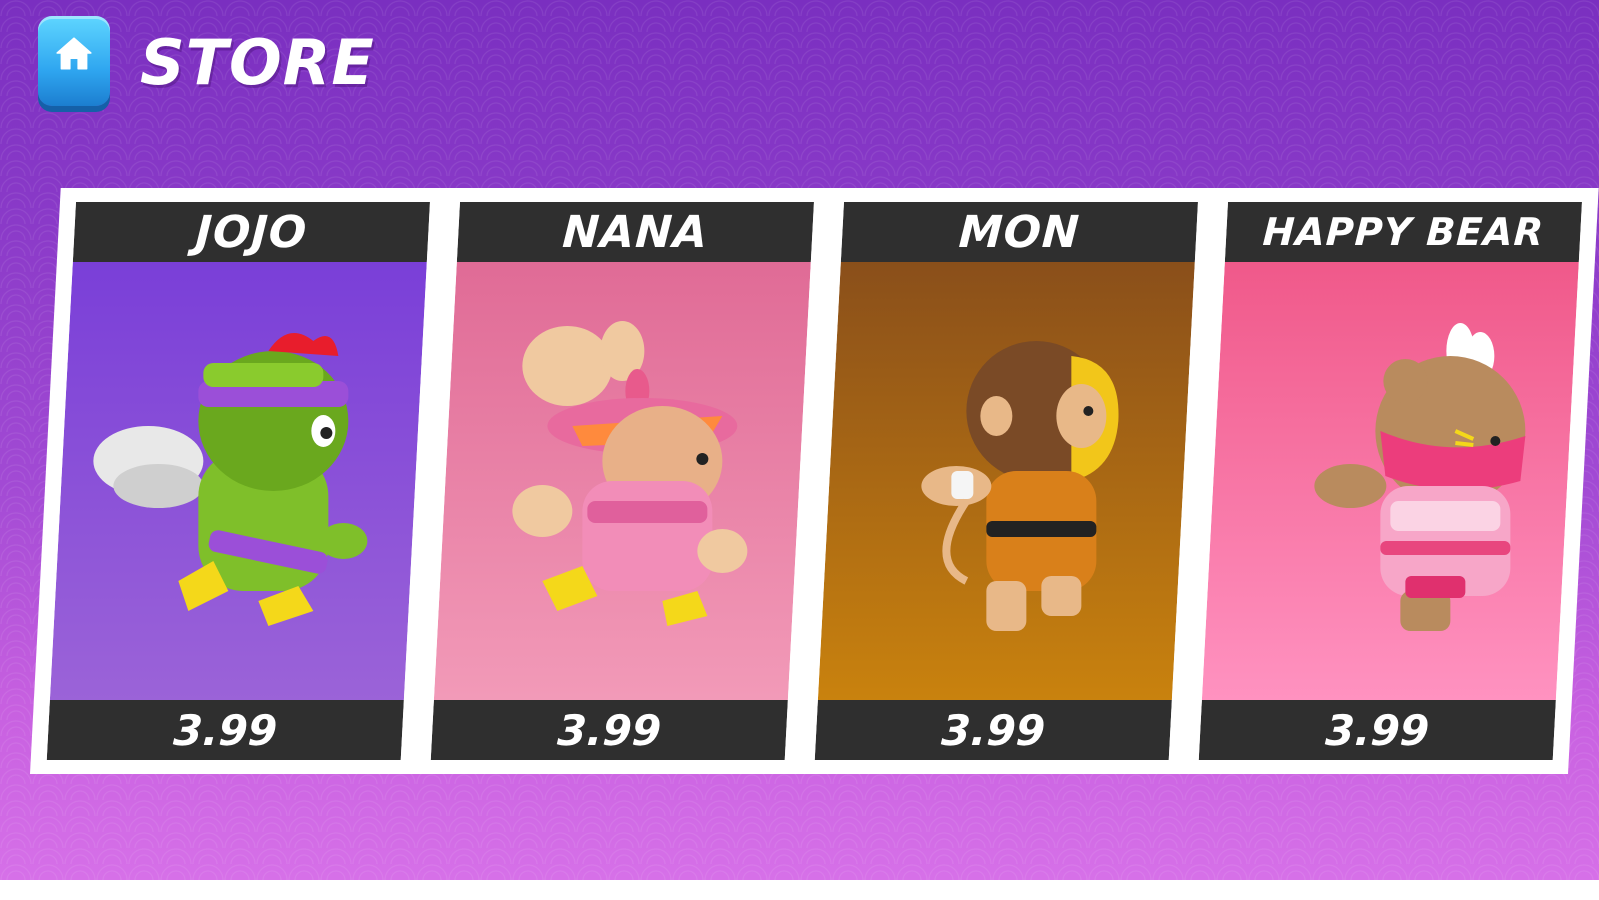  Describe the element at coordinates (1020, 486) in the screenshot. I see `orange-monkey-ninja-icon` at that location.